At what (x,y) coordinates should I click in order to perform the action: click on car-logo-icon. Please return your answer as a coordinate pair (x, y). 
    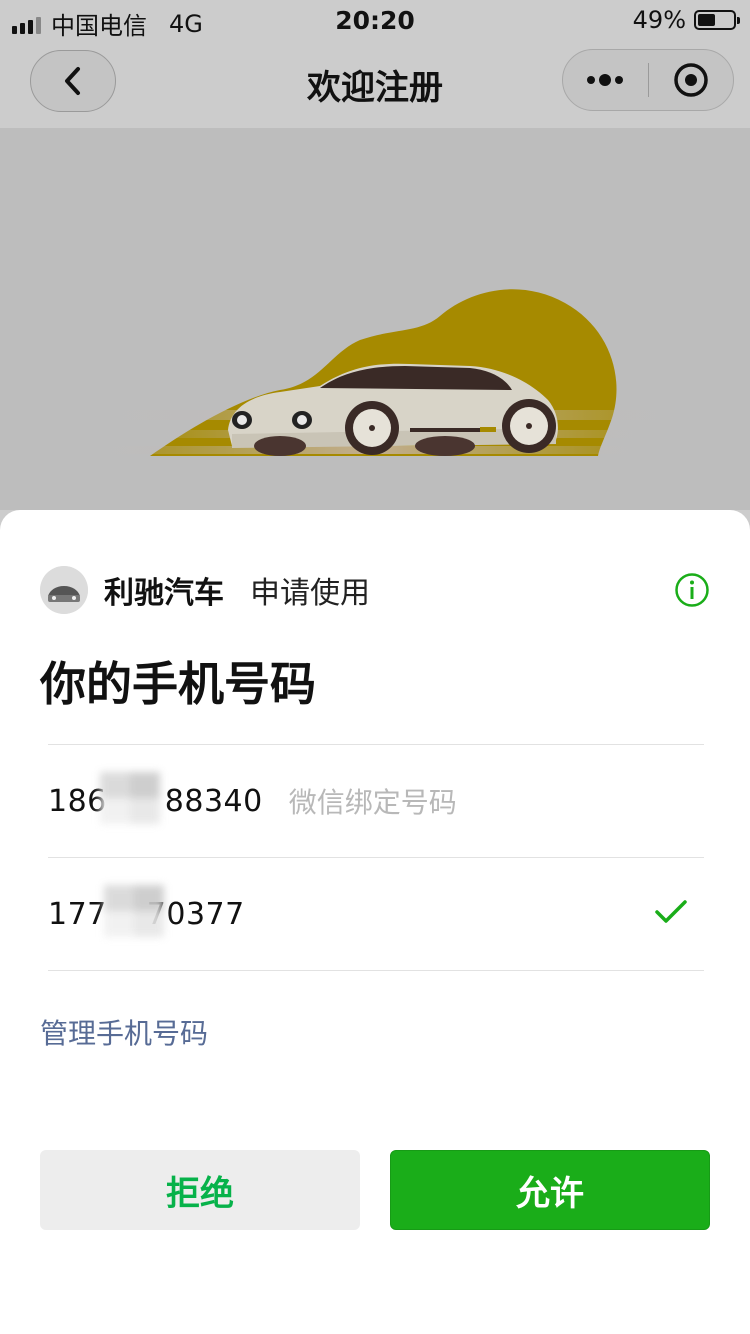
    Looking at the image, I should click on (64, 590).